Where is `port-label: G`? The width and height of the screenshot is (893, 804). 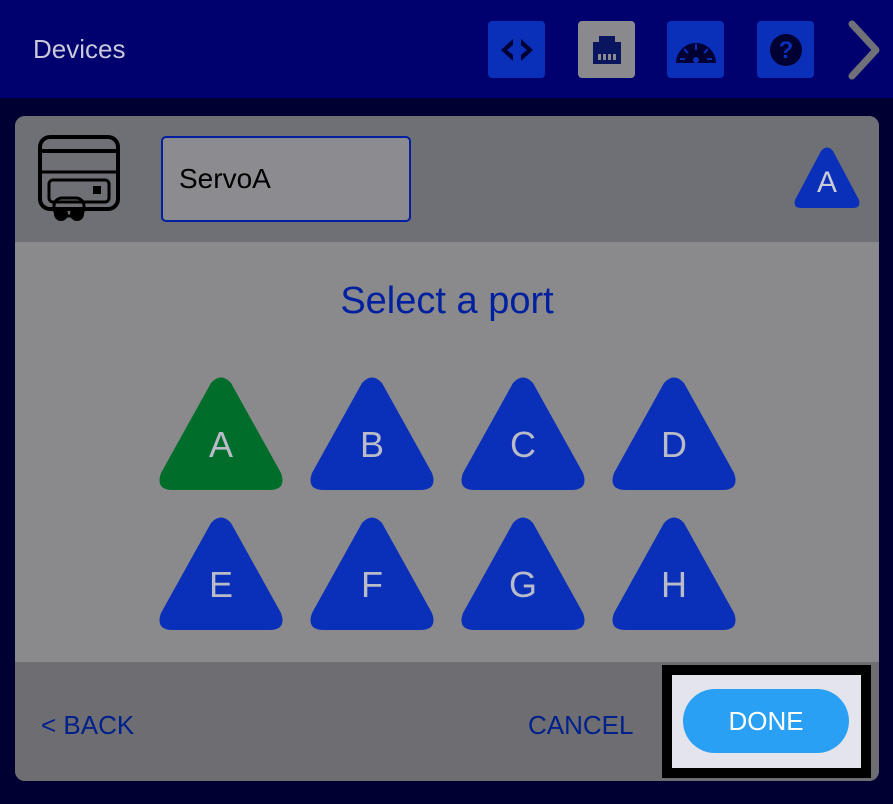
port-label: G is located at coordinates (522, 584).